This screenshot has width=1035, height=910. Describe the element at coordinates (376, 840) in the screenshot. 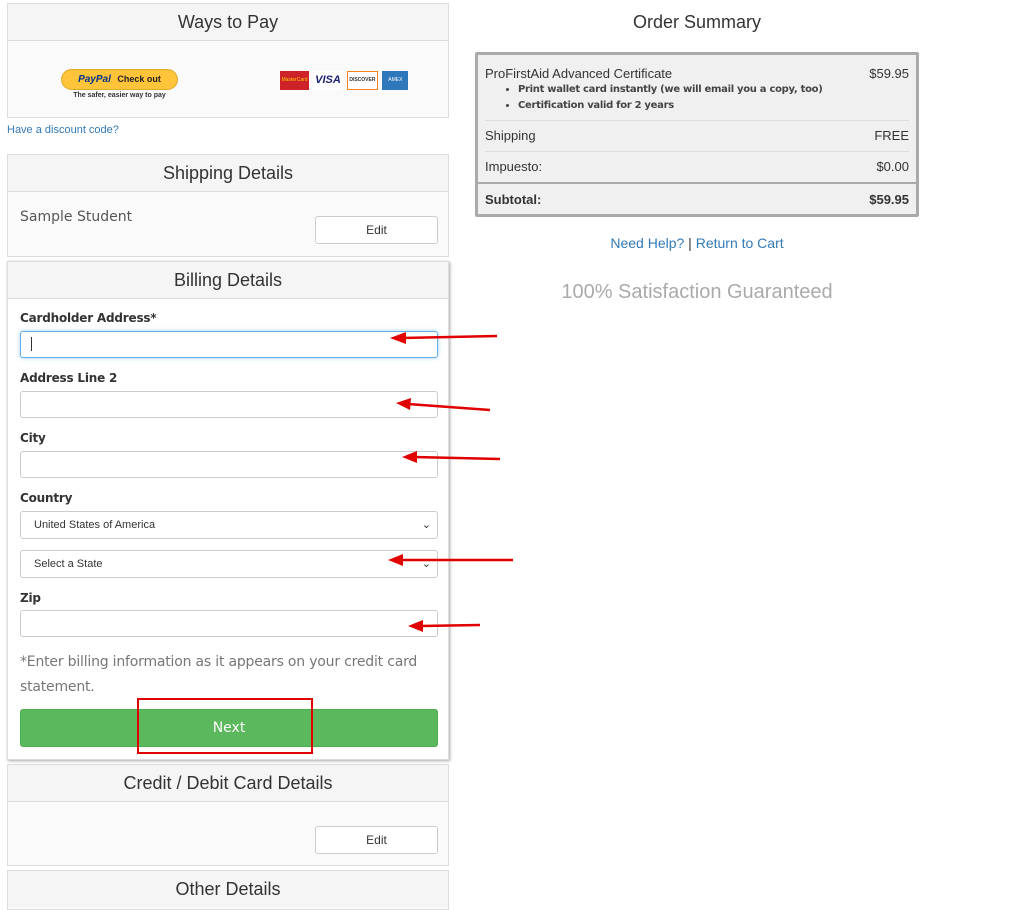

I see `card-edit-button: Edit` at that location.